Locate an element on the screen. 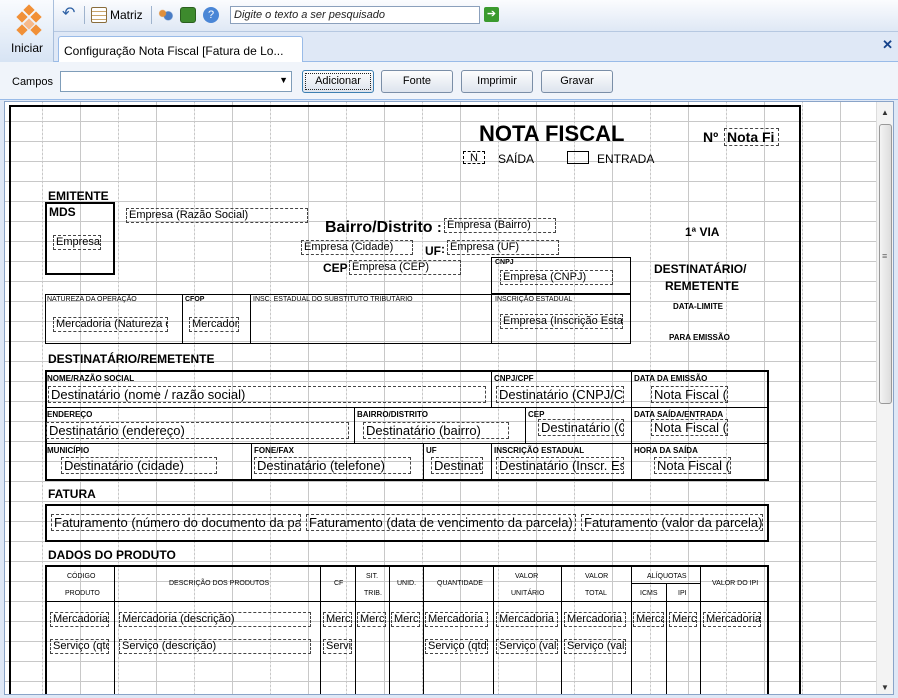 Image resolution: width=898 pixels, height=698 pixels. merc-sit-field: Mercadoria is located at coordinates (371, 619).